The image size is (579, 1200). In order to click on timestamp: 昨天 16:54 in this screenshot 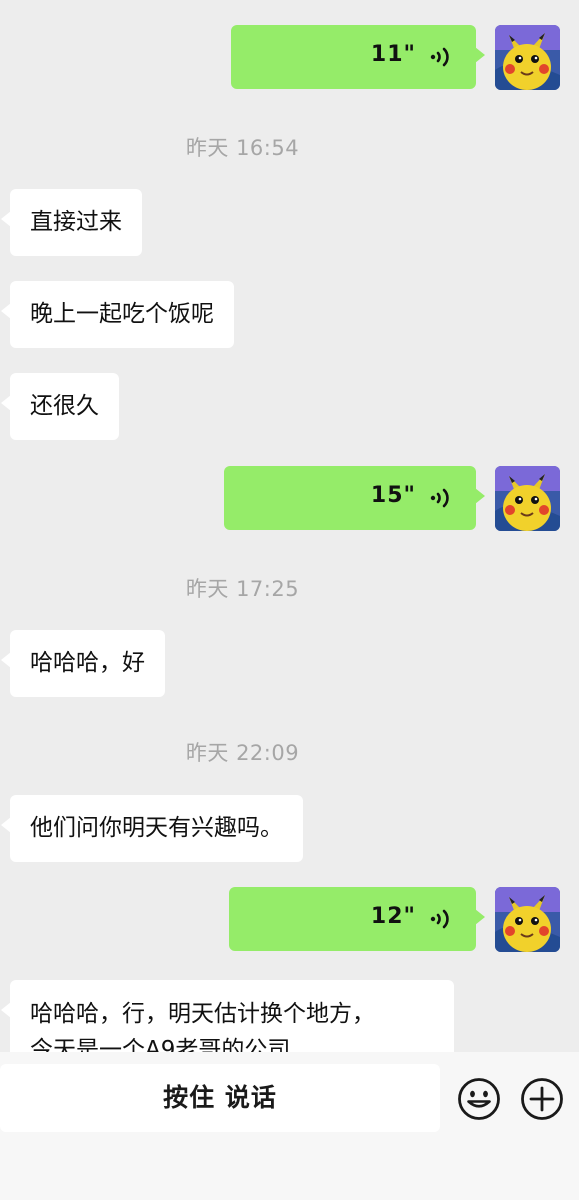, I will do `click(242, 148)`.